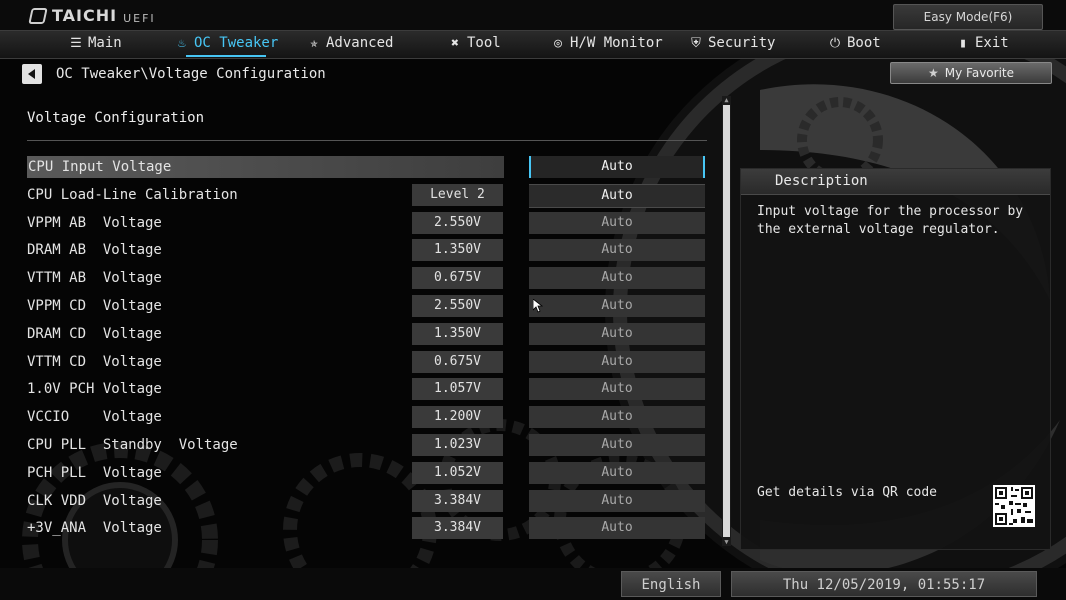 This screenshot has height=600, width=1066. Describe the element at coordinates (76, 43) in the screenshot. I see `list-icon: ☰` at that location.